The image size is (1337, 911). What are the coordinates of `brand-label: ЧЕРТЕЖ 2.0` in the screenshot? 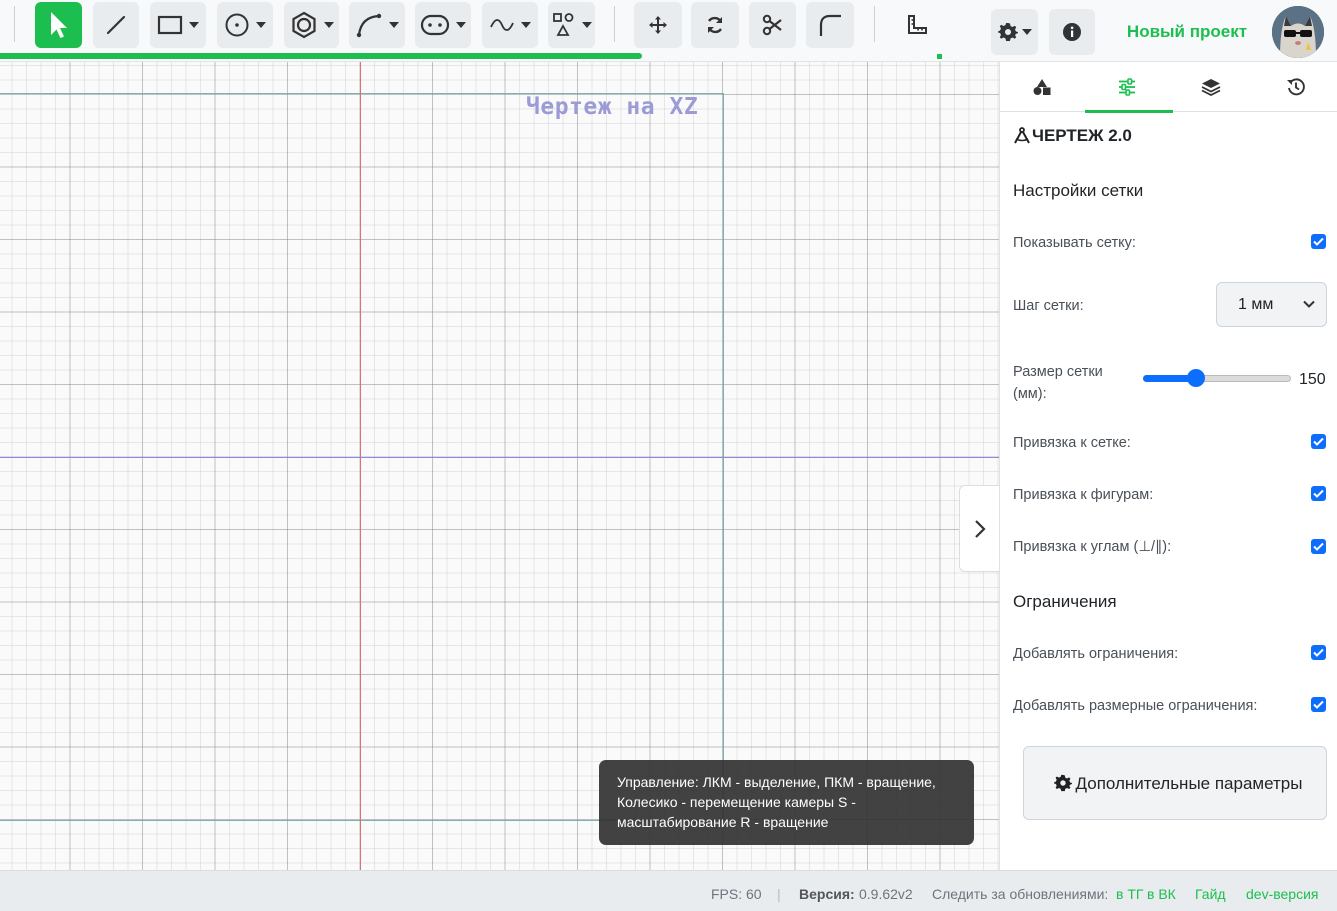 It's located at (1082, 135).